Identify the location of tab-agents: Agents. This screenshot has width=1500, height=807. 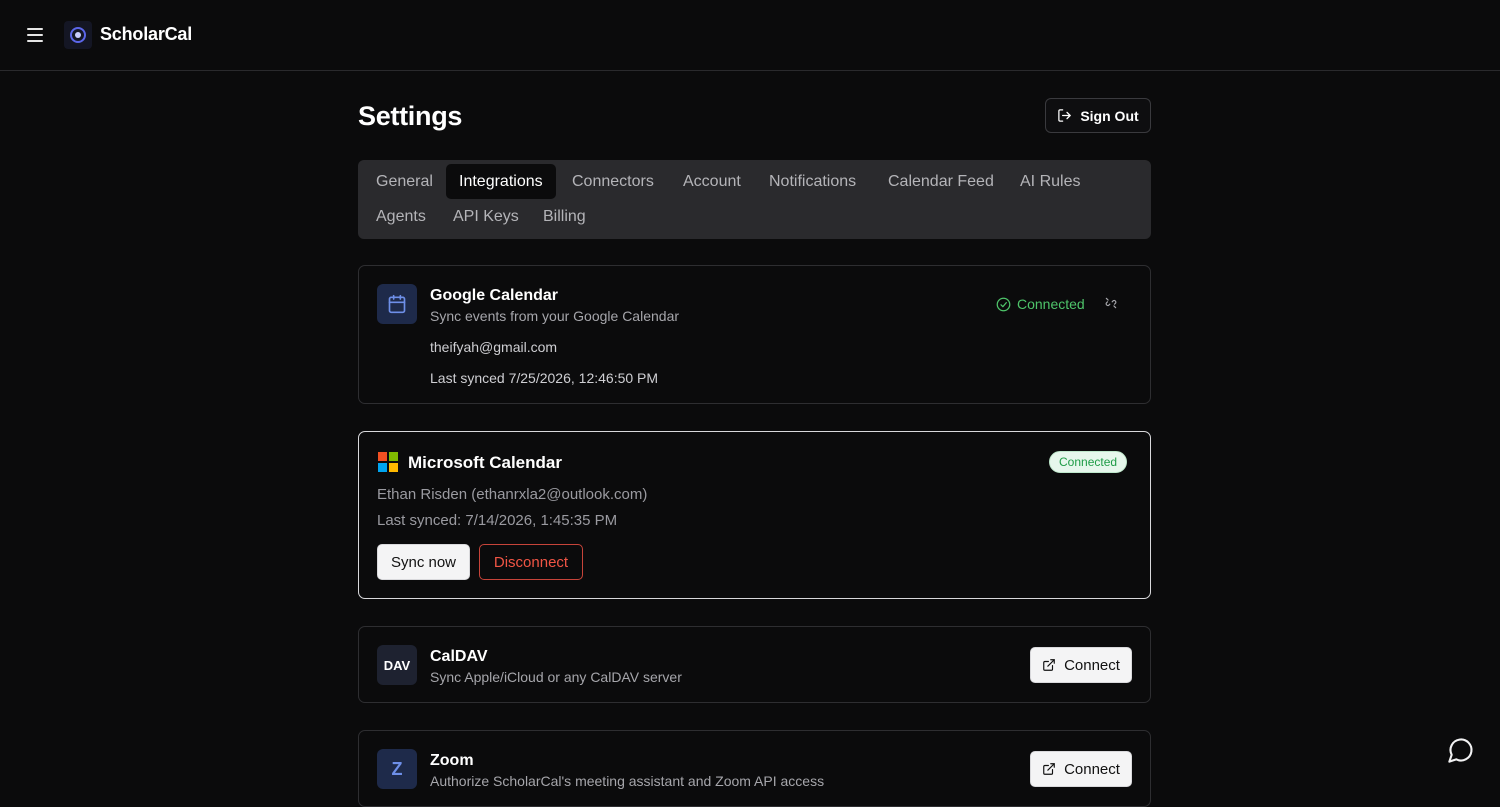
(401, 216).